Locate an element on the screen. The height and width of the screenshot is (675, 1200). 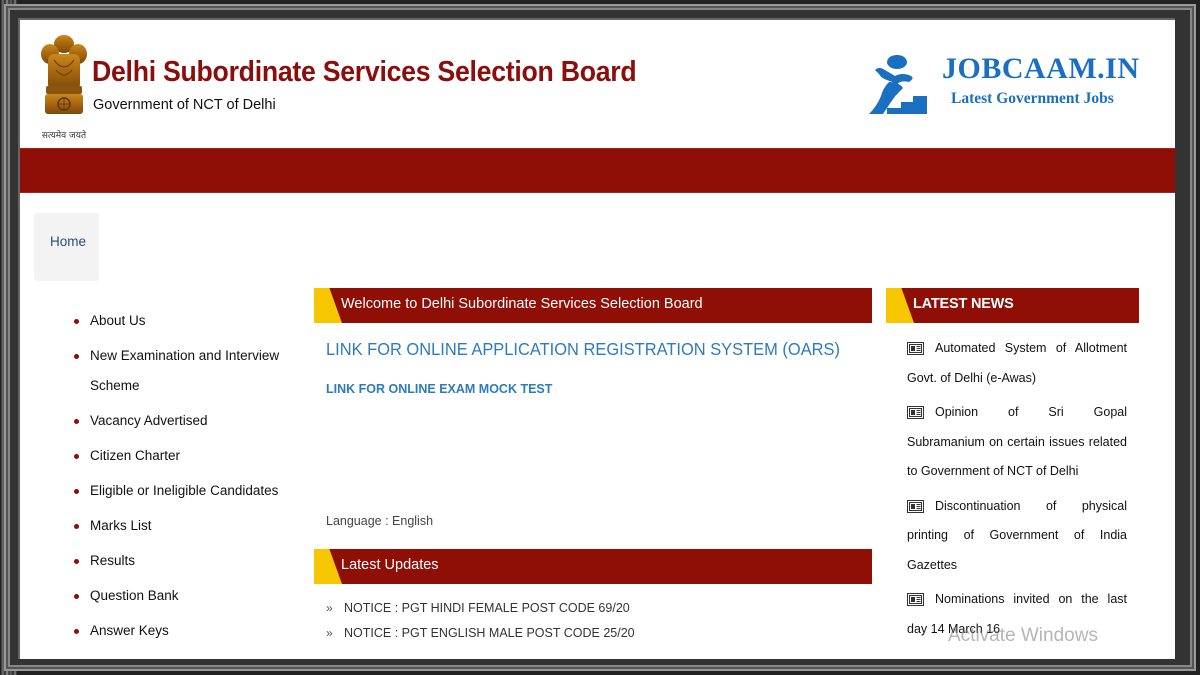
sidebar-item-citizen-charter: Citizen Charter is located at coordinates (180, 456).